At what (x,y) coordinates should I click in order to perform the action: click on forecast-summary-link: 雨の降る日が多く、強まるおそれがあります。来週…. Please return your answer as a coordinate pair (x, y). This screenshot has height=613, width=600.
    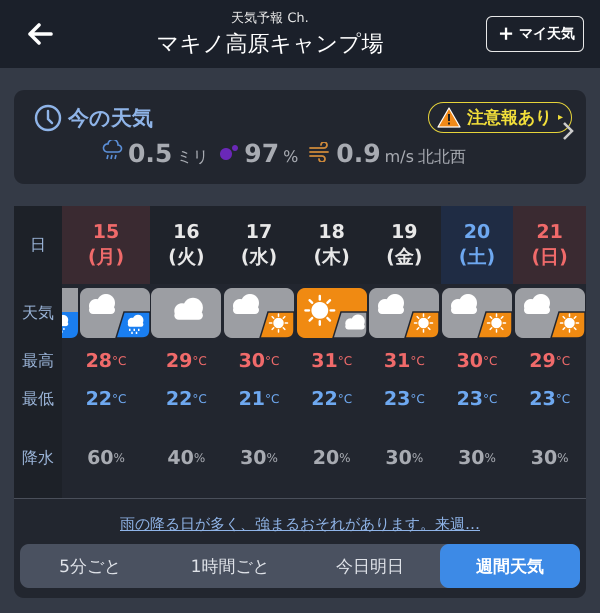
    Looking at the image, I should click on (300, 524).